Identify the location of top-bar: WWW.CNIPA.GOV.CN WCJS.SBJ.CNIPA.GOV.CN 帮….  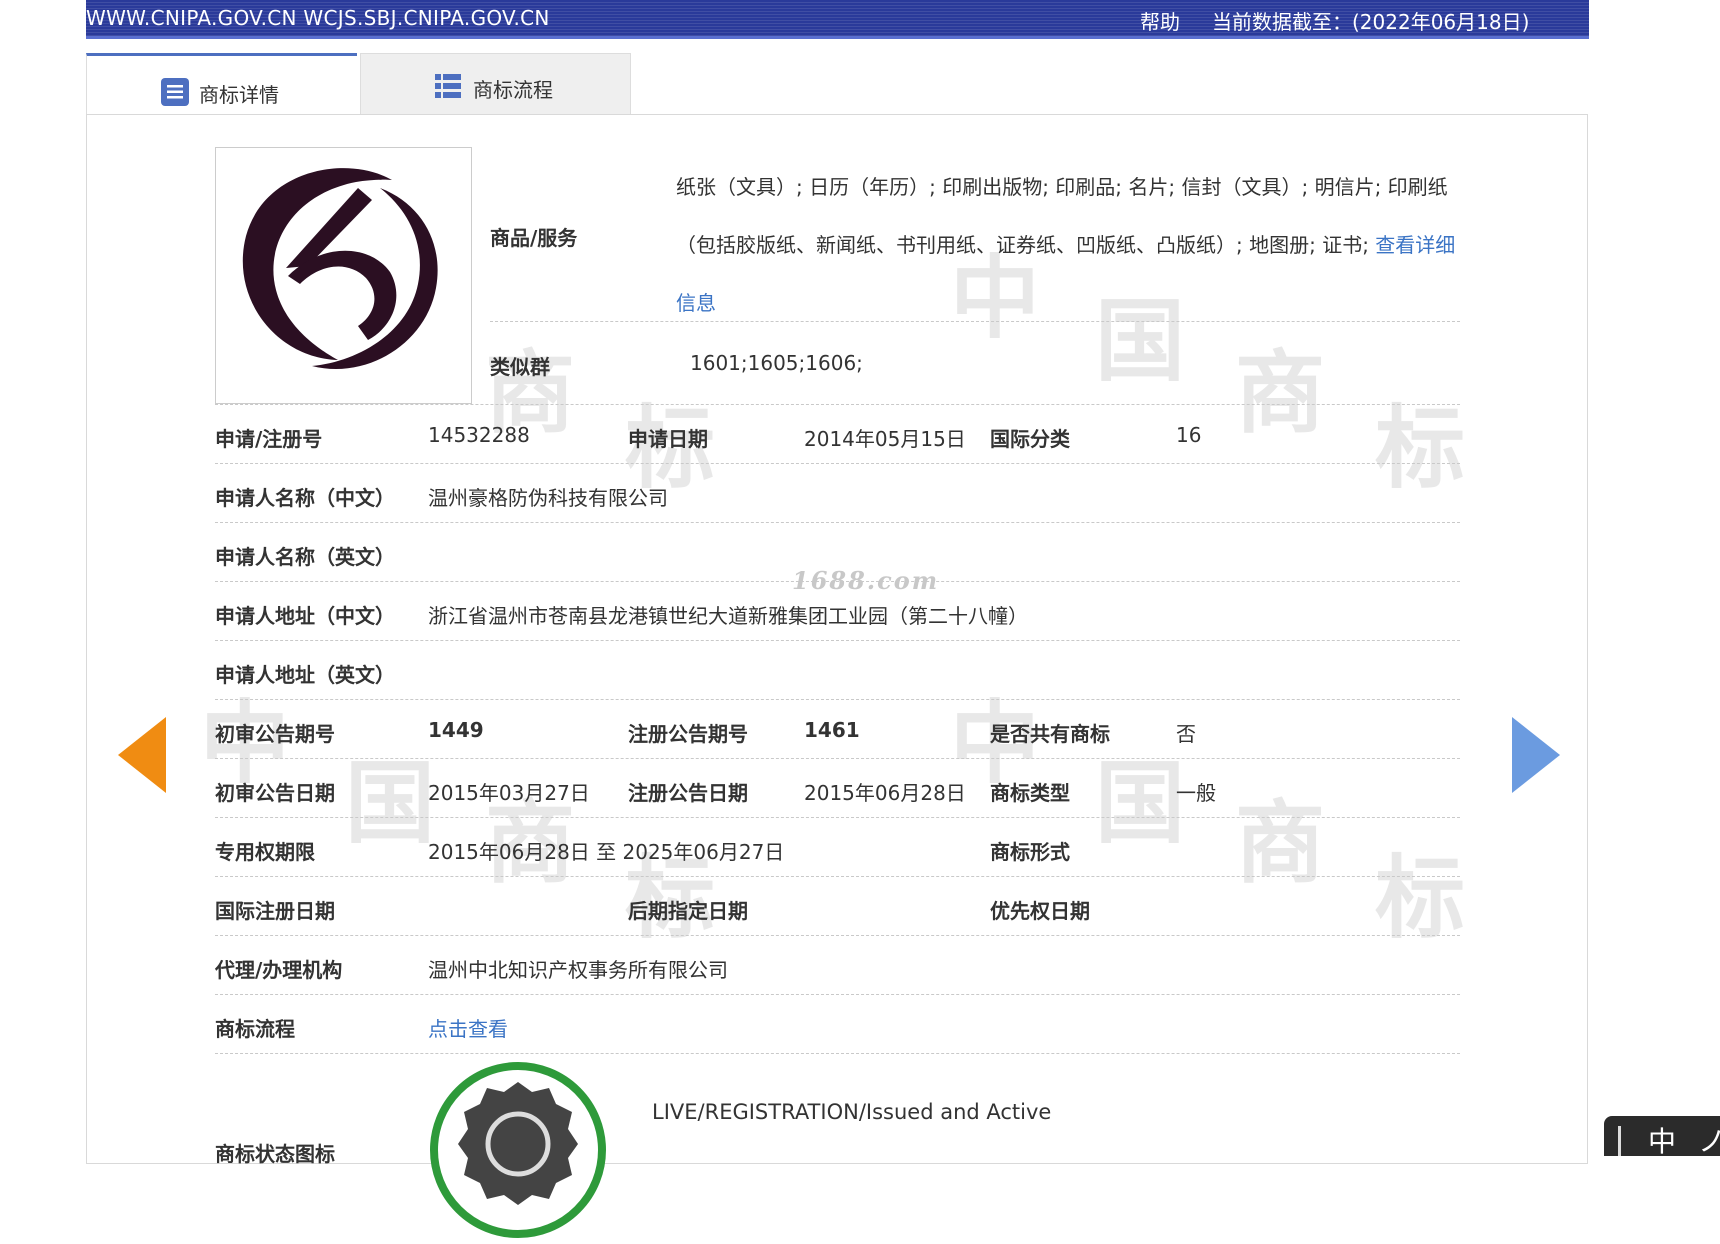
(837, 19).